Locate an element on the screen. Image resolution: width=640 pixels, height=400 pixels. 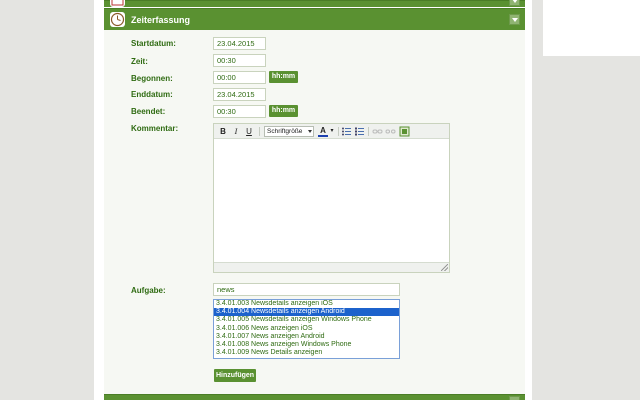
bullet-list-icon is located at coordinates (346, 131).